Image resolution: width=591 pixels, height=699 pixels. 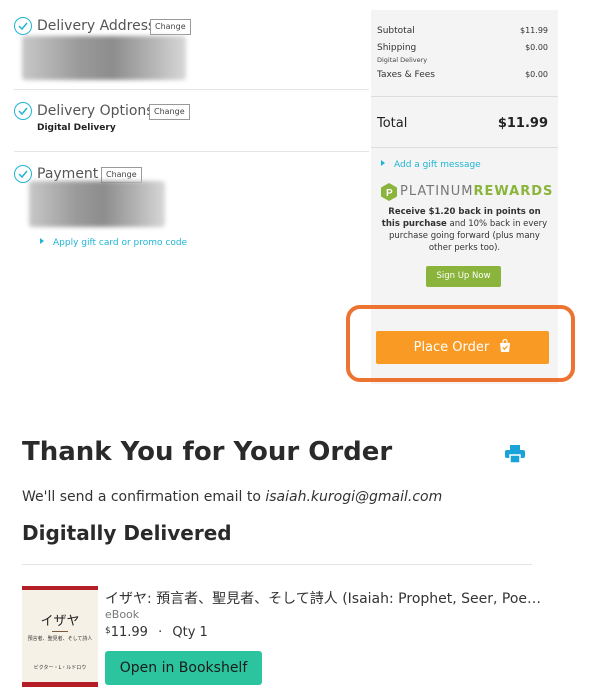 What do you see at coordinates (183, 668) in the screenshot?
I see `open-in-bookshelf-button: Open in Bookshelf` at bounding box center [183, 668].